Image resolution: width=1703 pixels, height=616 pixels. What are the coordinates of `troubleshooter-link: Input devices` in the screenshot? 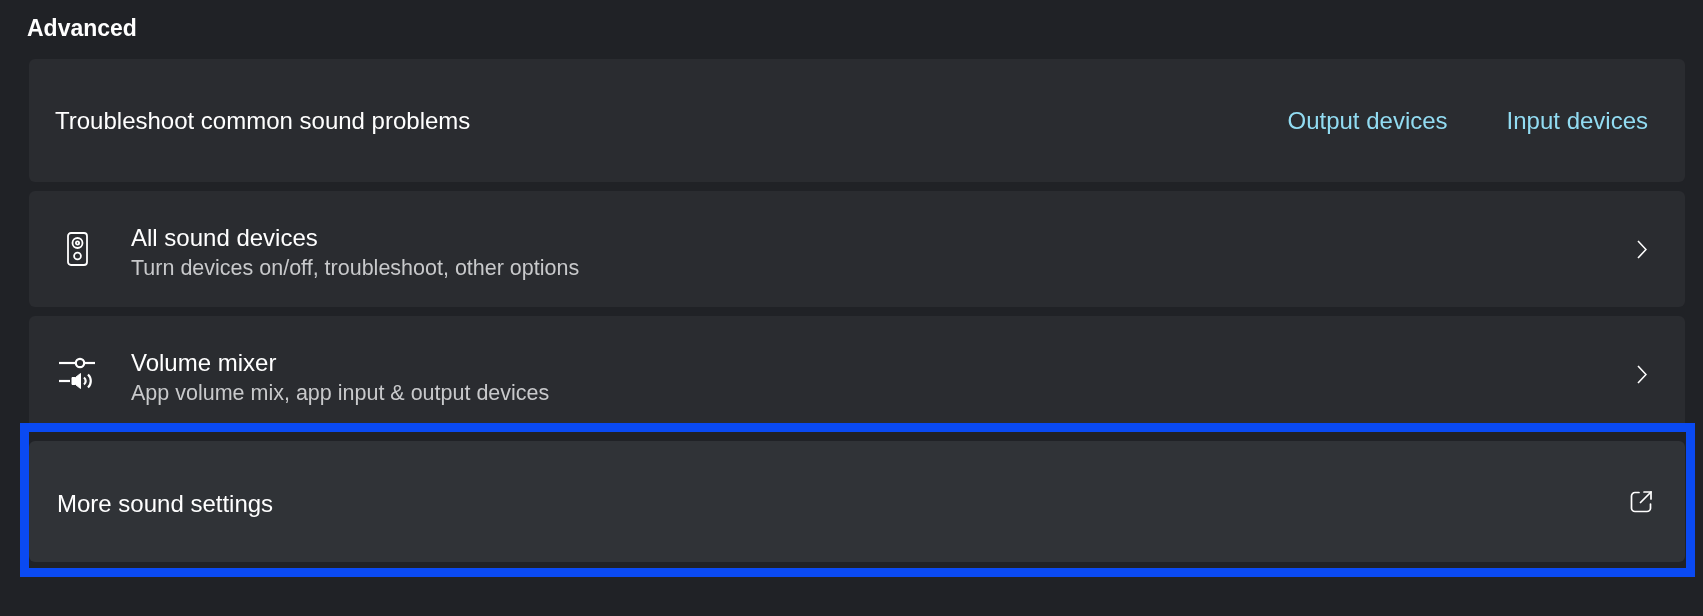 It's located at (1577, 120).